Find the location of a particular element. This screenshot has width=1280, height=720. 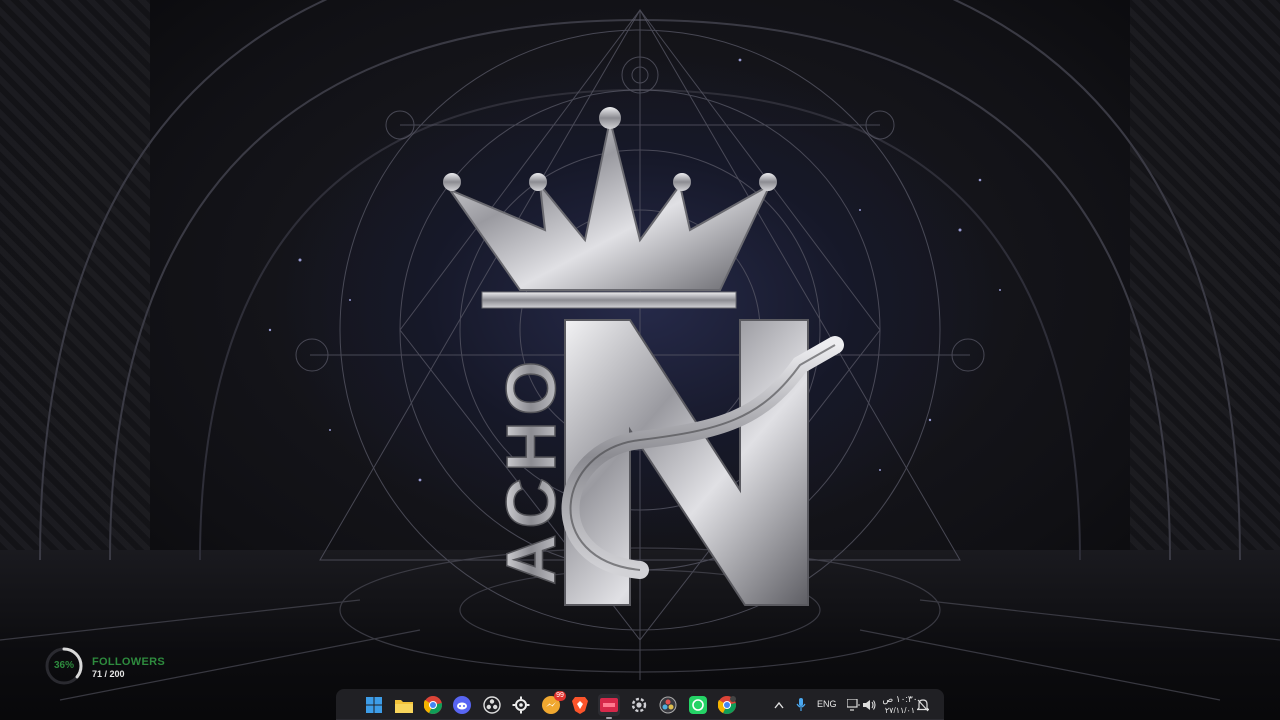

windows-start-icon is located at coordinates (374, 705).